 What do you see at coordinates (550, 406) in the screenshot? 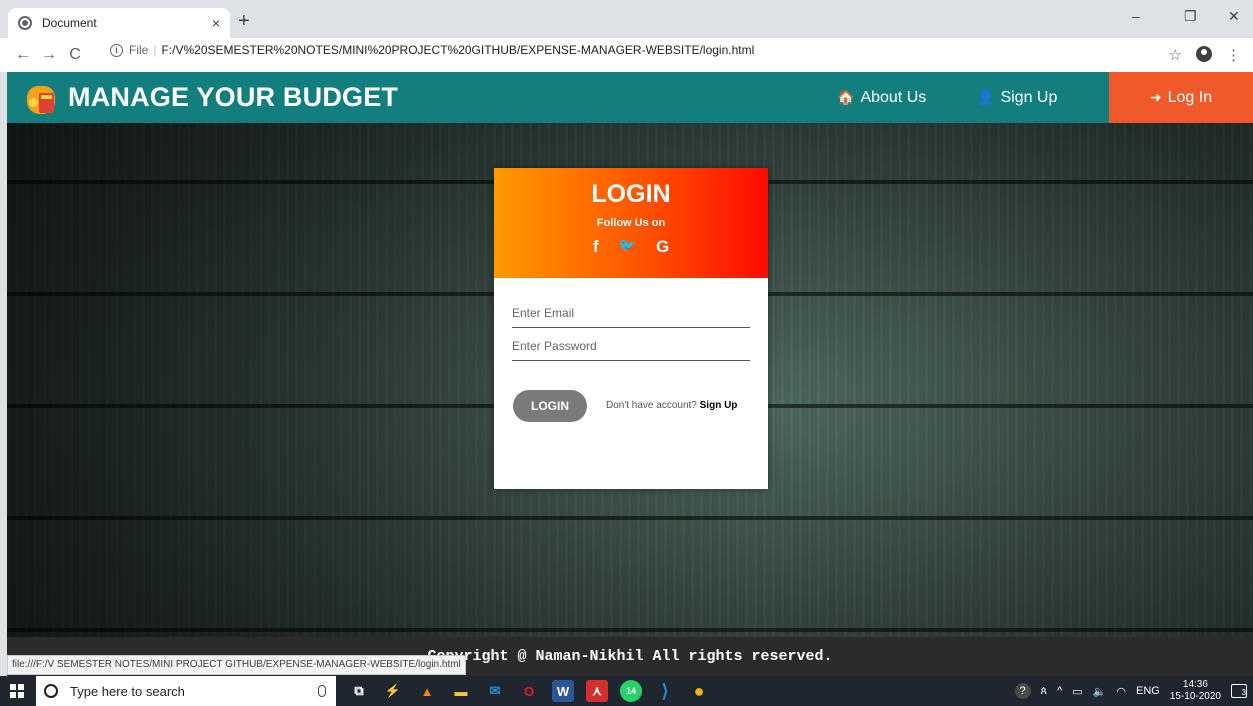
I see `login-button: LOGIN` at bounding box center [550, 406].